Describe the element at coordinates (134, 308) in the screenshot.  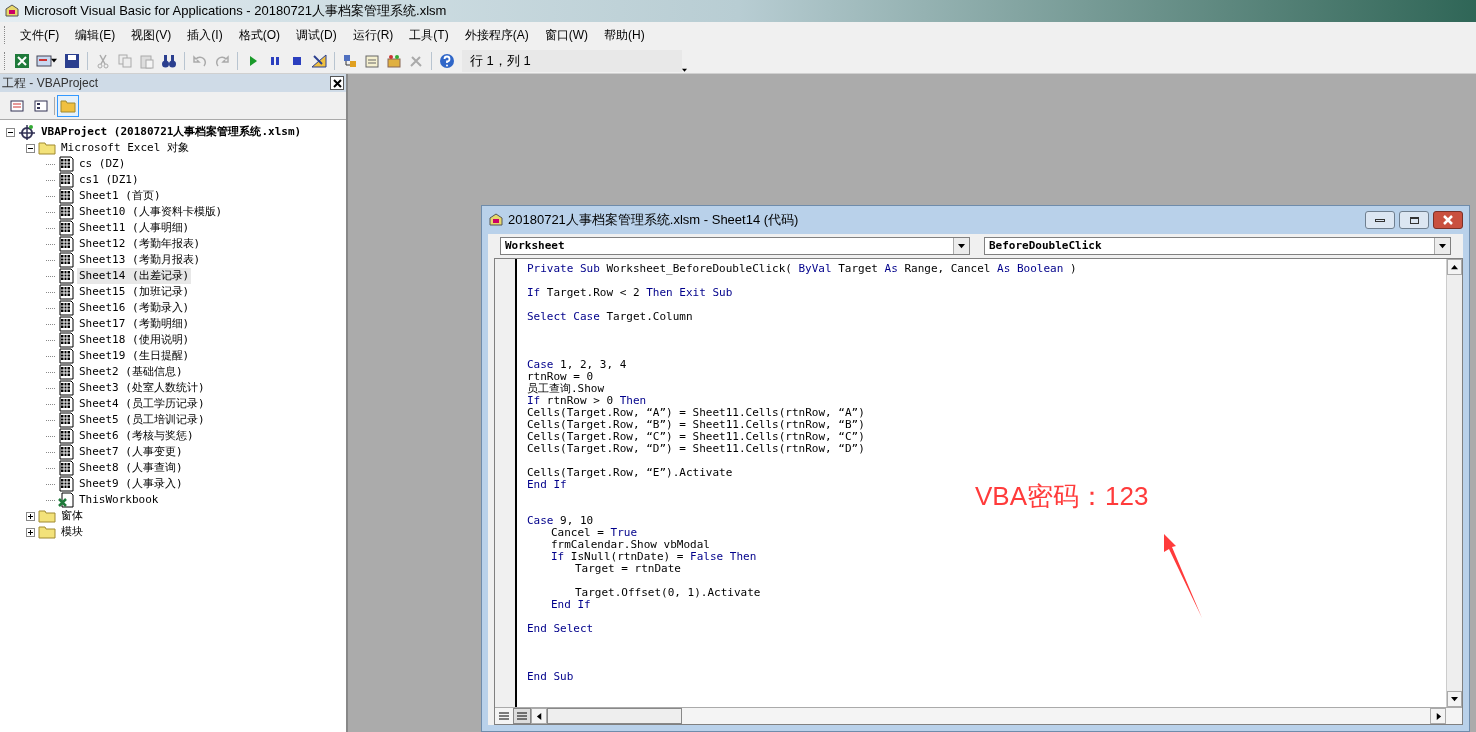
I see `tree-item: Sheet16 (考勤录入)` at that location.